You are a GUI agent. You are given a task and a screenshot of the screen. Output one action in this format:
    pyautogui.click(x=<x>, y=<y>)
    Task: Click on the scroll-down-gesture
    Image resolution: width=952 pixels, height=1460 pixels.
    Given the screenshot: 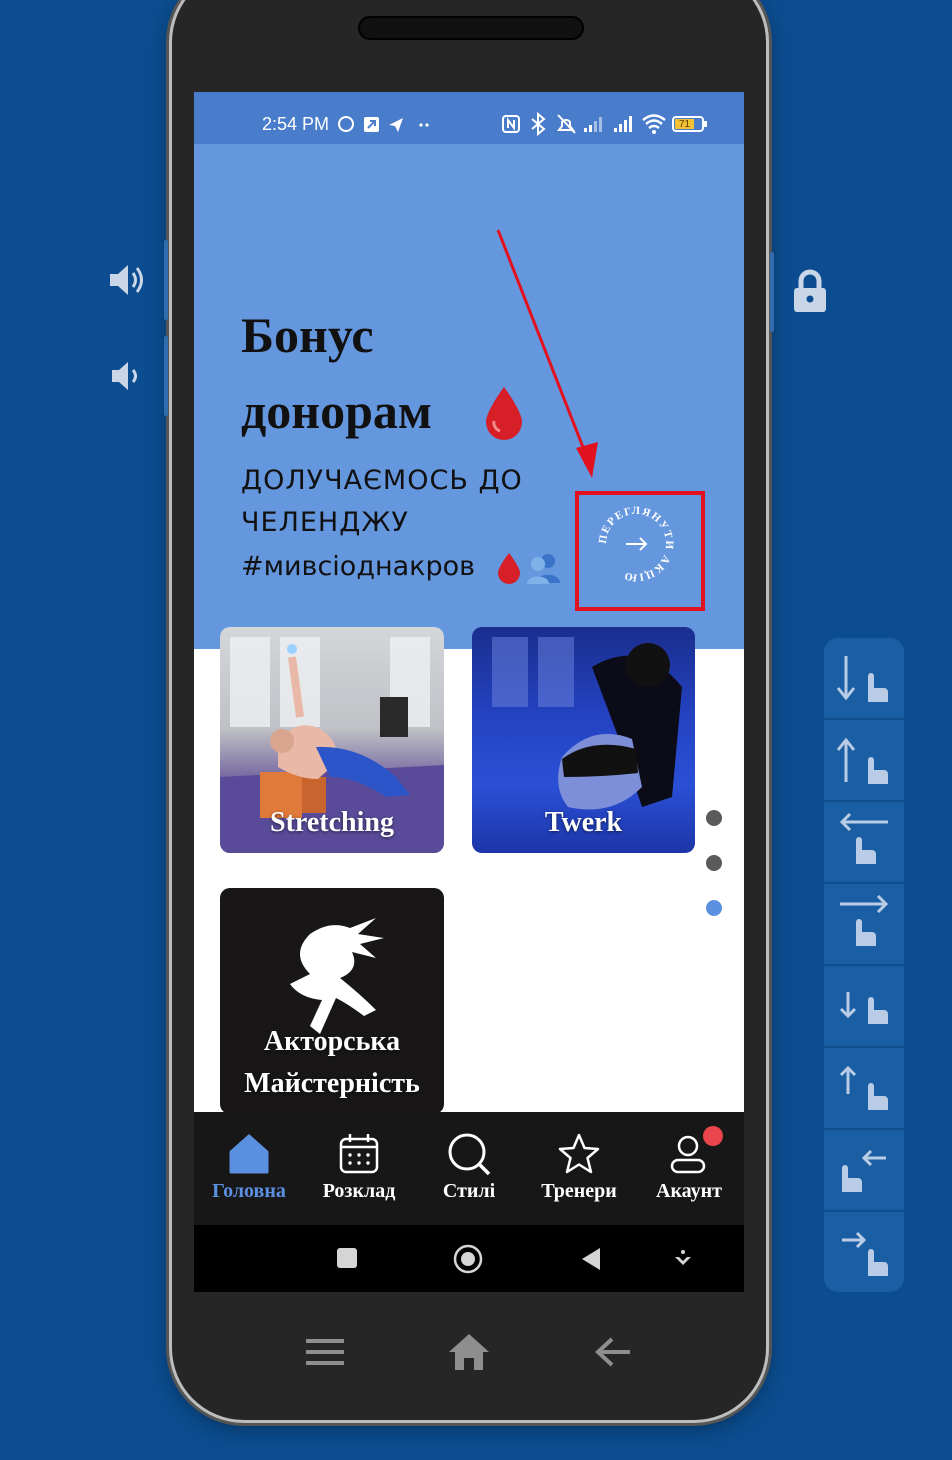 What is the action you would take?
    pyautogui.click(x=864, y=1007)
    